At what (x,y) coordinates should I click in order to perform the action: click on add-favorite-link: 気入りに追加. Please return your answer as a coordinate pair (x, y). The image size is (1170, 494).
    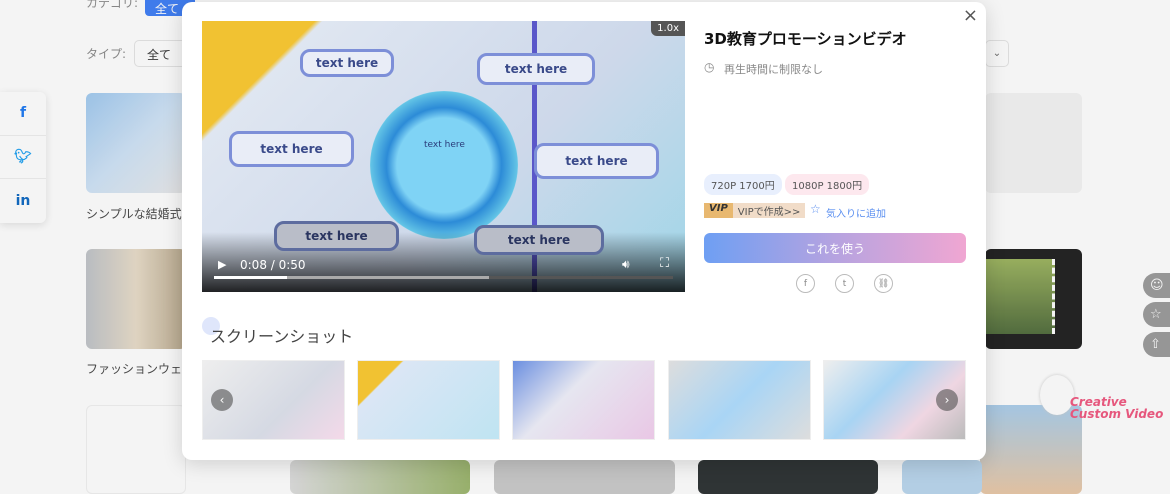
    Looking at the image, I should click on (856, 212).